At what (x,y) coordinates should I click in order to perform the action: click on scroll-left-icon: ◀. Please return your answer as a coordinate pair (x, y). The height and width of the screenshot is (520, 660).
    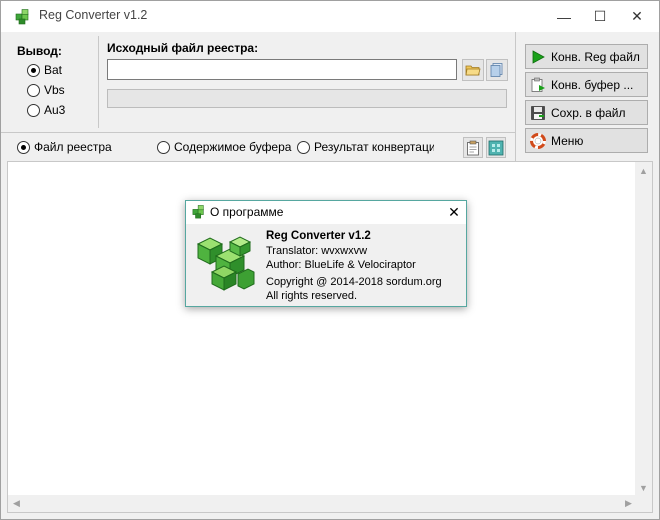
    Looking at the image, I should click on (16, 503).